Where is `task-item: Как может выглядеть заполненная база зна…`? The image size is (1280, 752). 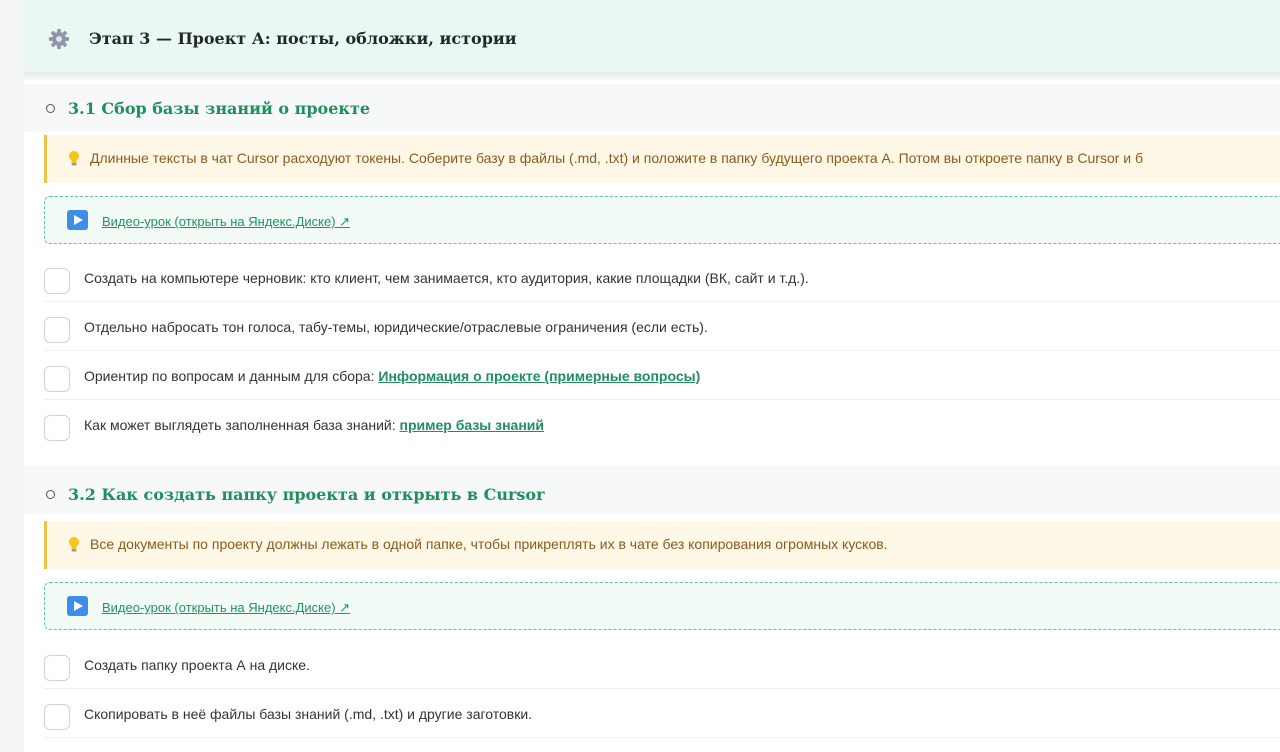
task-item: Как может выглядеть заполненная база зна… is located at coordinates (662, 425).